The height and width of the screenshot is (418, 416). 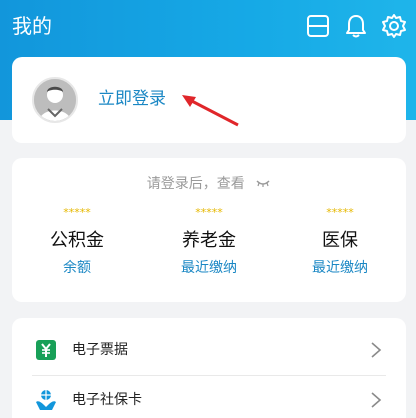 I want to click on gear-icon, so click(x=394, y=26).